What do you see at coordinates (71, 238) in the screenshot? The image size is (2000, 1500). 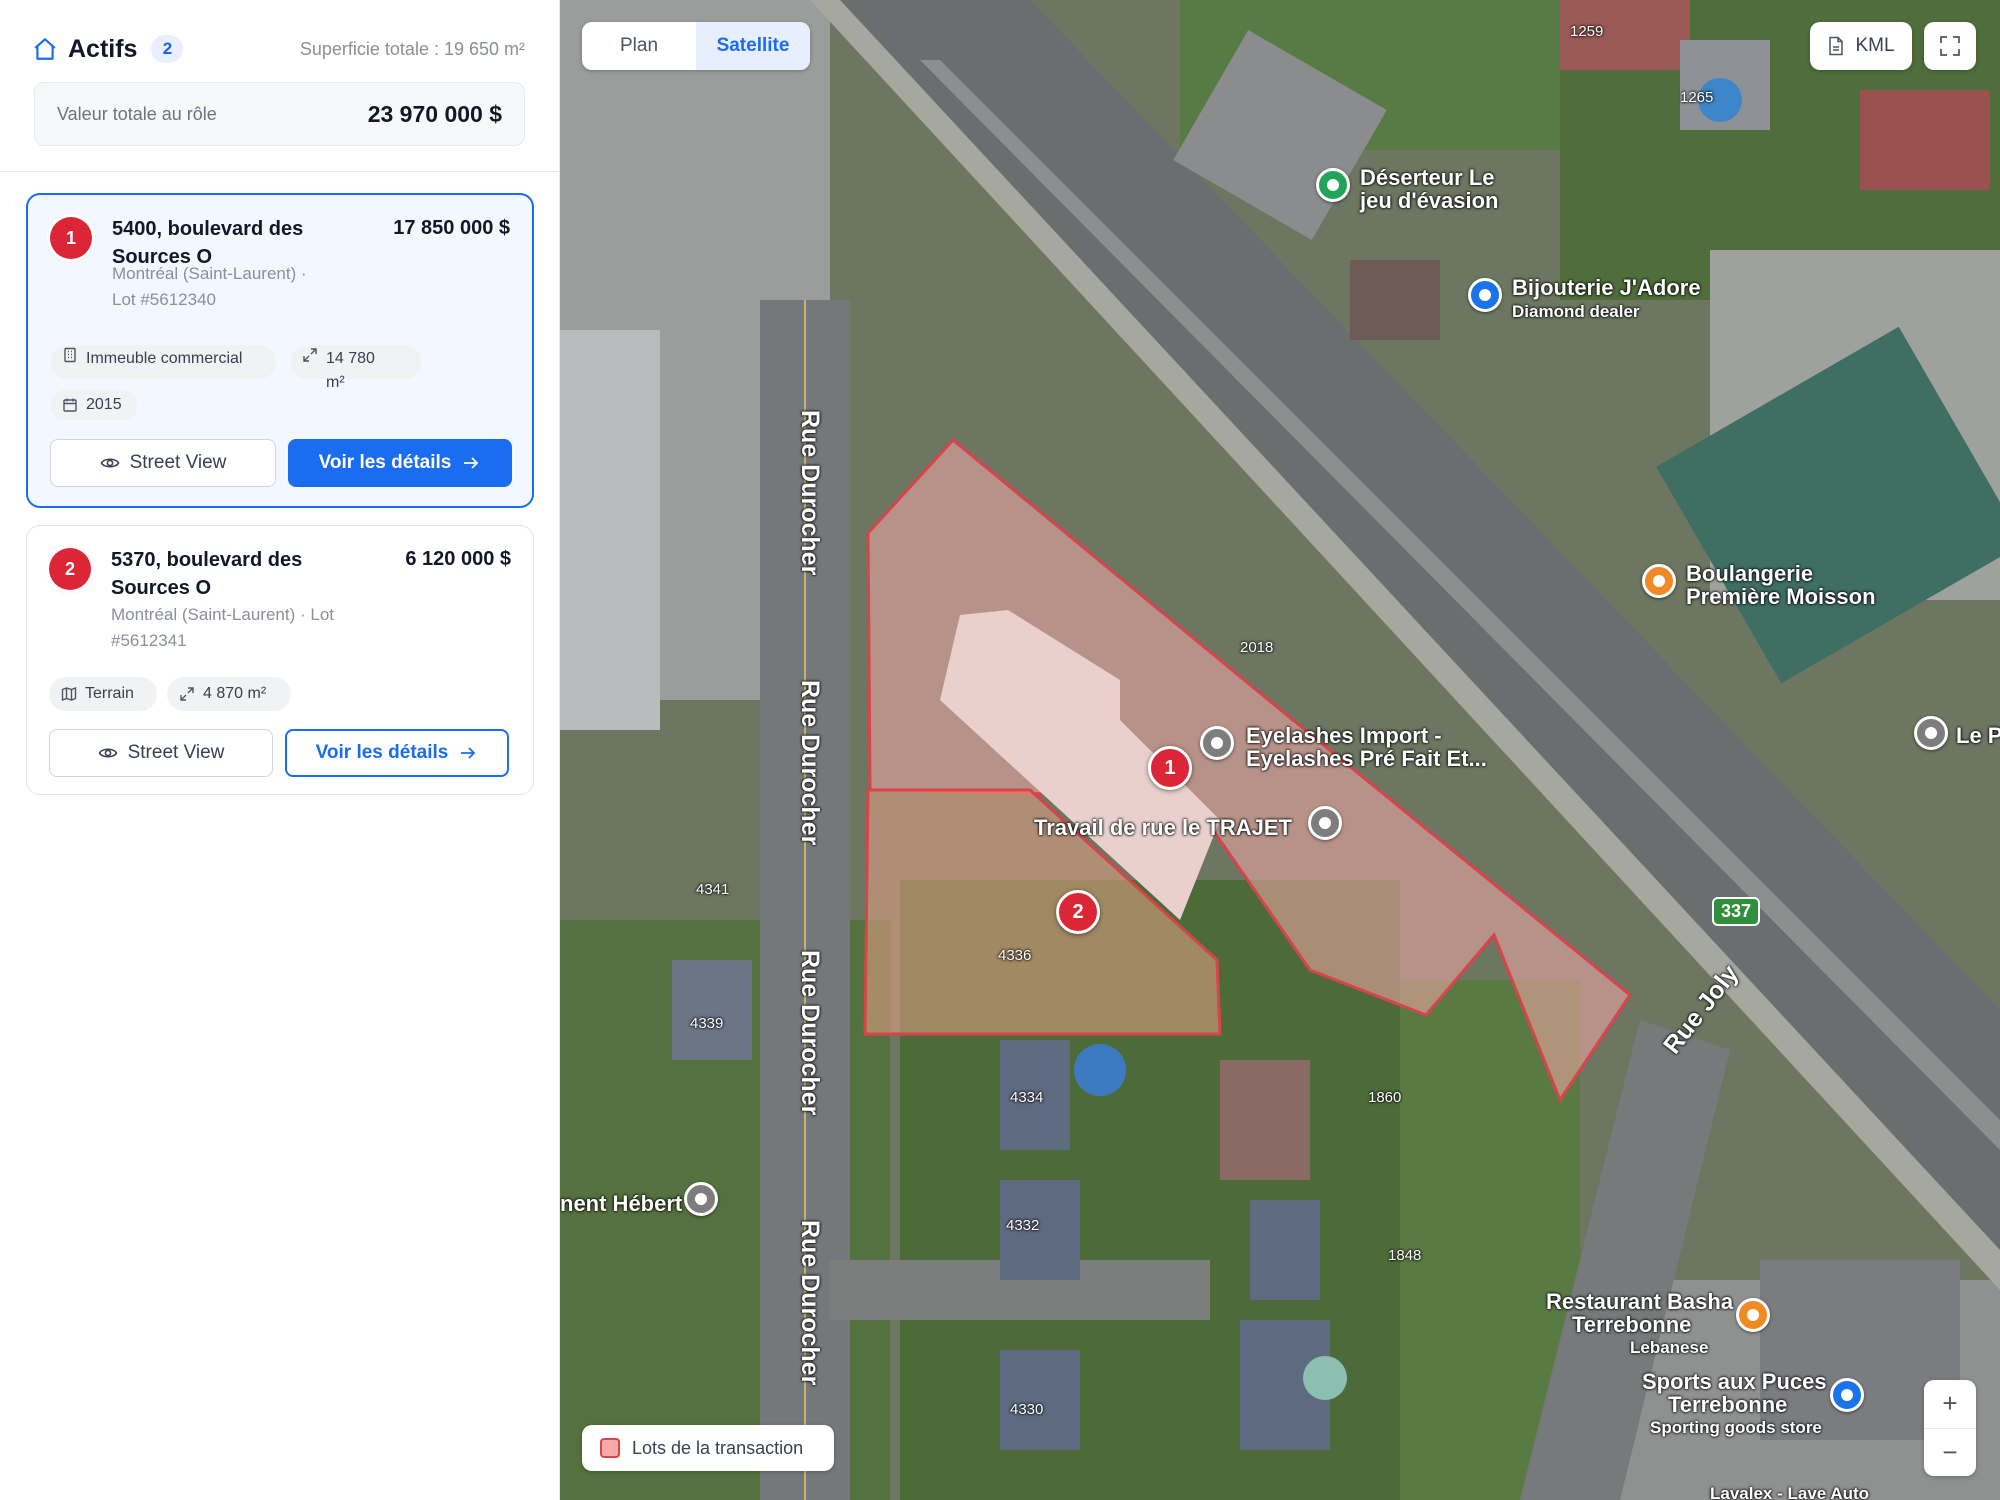 I see `asset-number-badge: 1` at bounding box center [71, 238].